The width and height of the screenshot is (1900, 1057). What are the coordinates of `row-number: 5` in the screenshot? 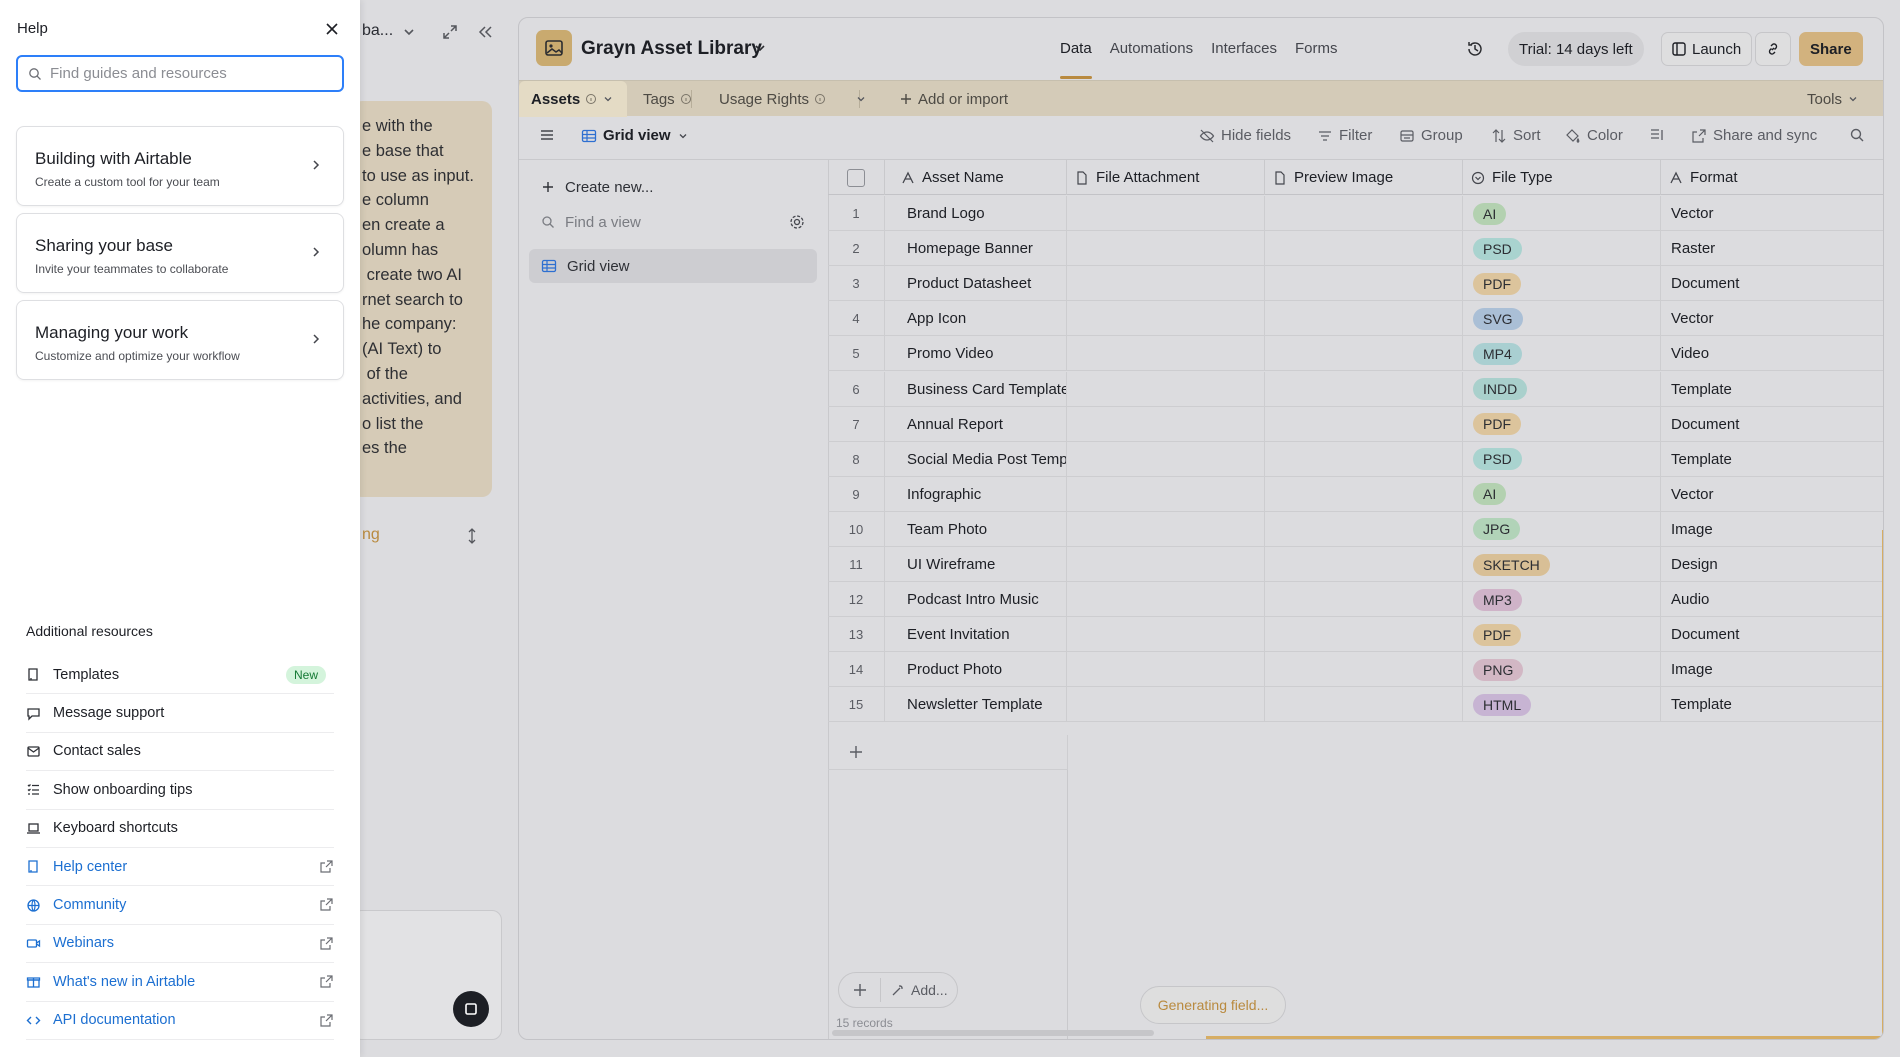 It's located at (856, 354).